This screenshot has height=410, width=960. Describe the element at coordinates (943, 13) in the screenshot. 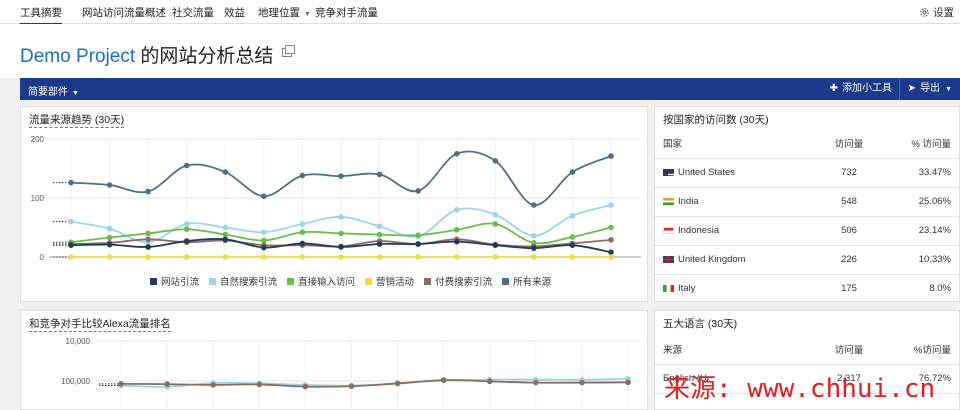

I see `settings-label: 设置` at that location.